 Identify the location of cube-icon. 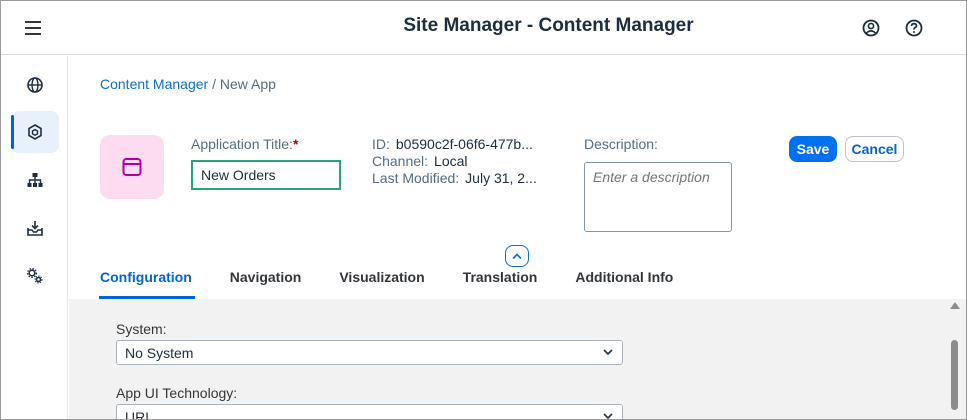
(35, 132).